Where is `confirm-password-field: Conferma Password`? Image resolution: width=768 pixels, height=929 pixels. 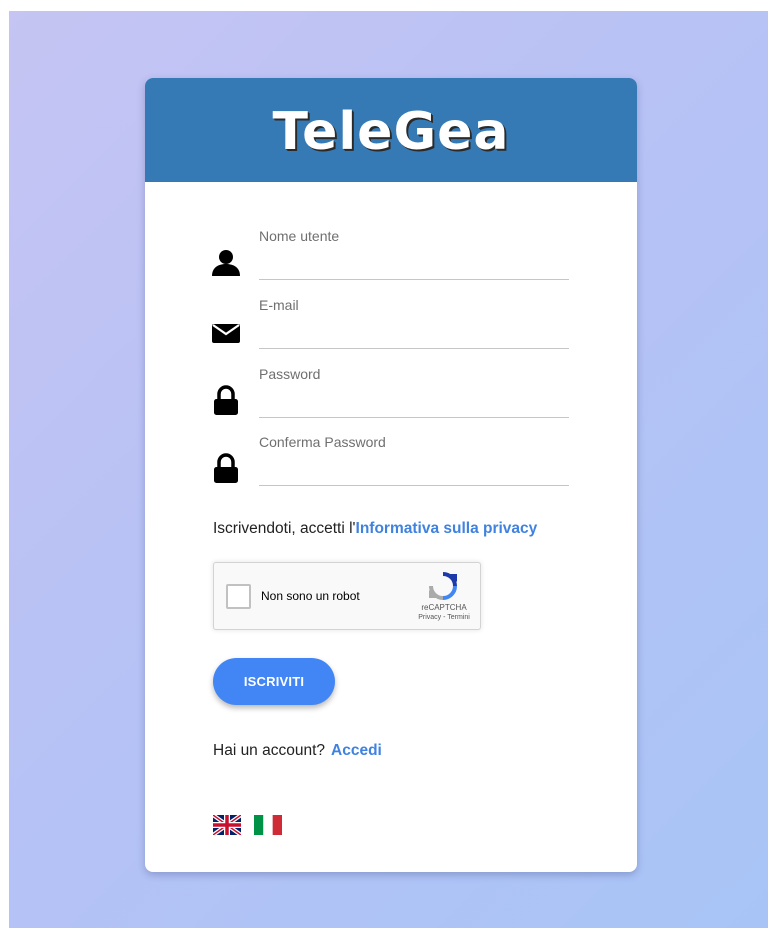 confirm-password-field: Conferma Password is located at coordinates (390, 464).